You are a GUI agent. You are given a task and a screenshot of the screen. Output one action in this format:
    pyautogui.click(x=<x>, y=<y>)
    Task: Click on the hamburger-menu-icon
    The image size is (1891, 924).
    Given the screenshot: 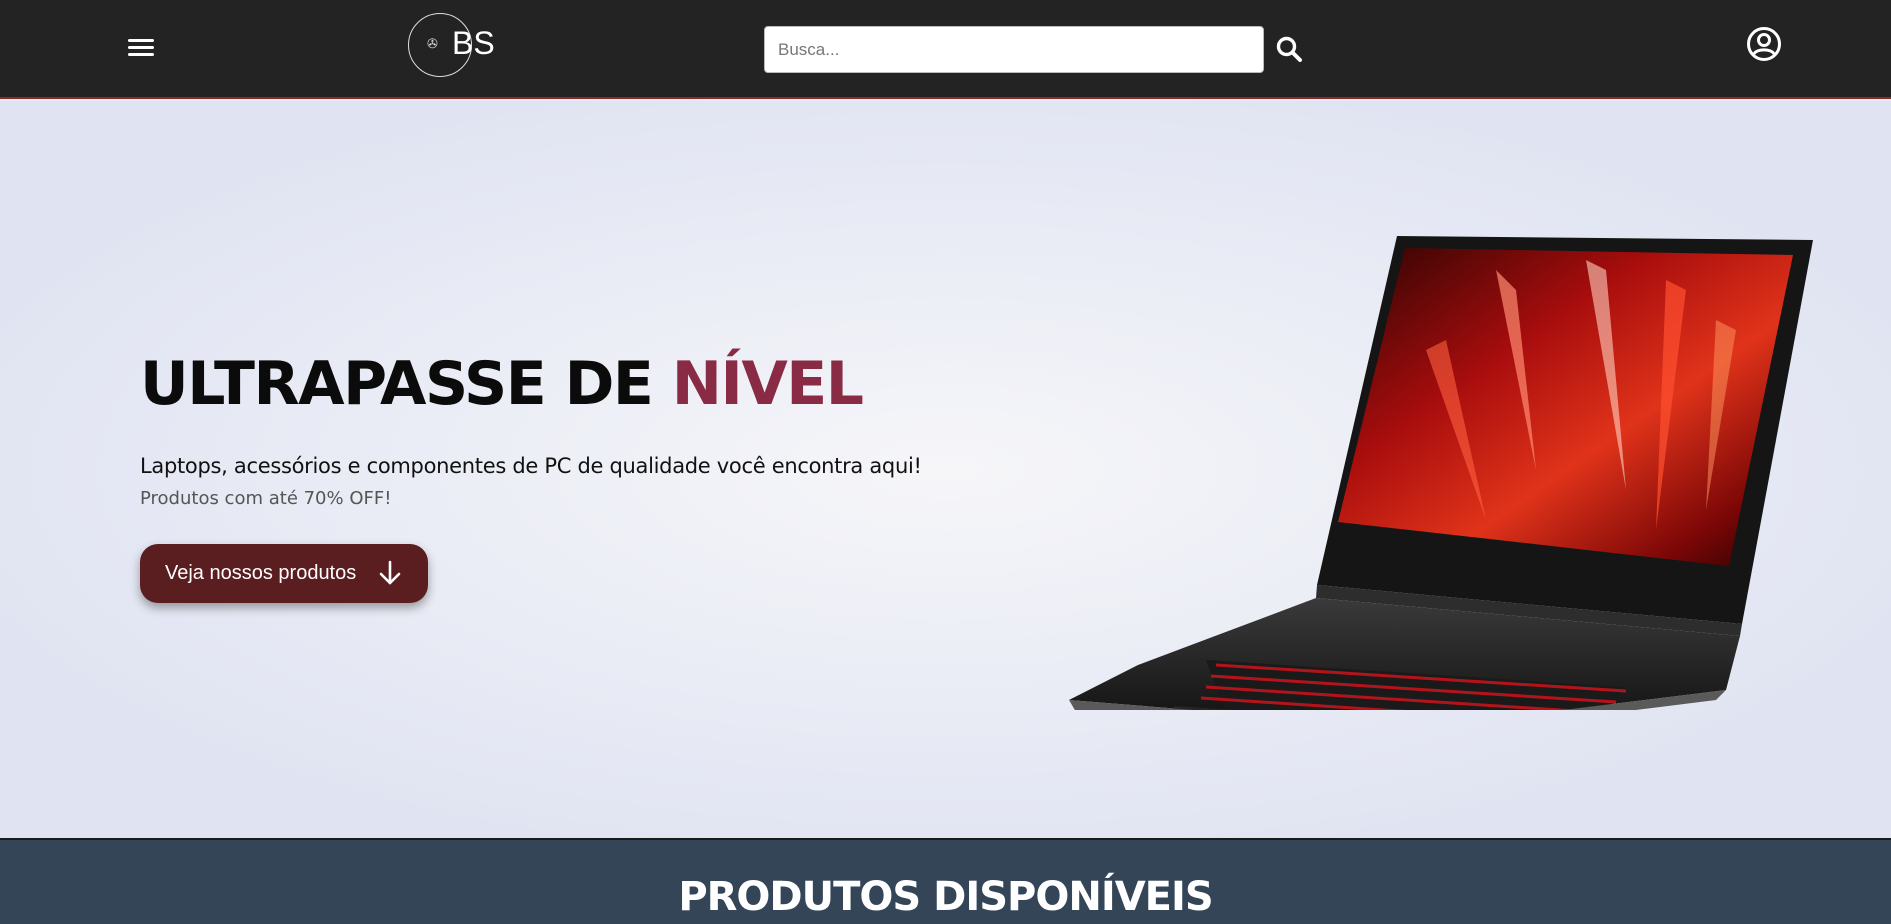 What is the action you would take?
    pyautogui.click(x=142, y=47)
    